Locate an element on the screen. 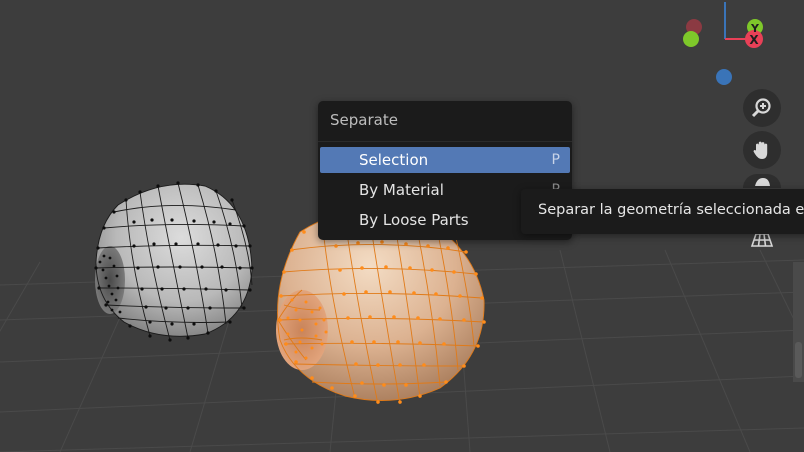  pan-button is located at coordinates (762, 150).